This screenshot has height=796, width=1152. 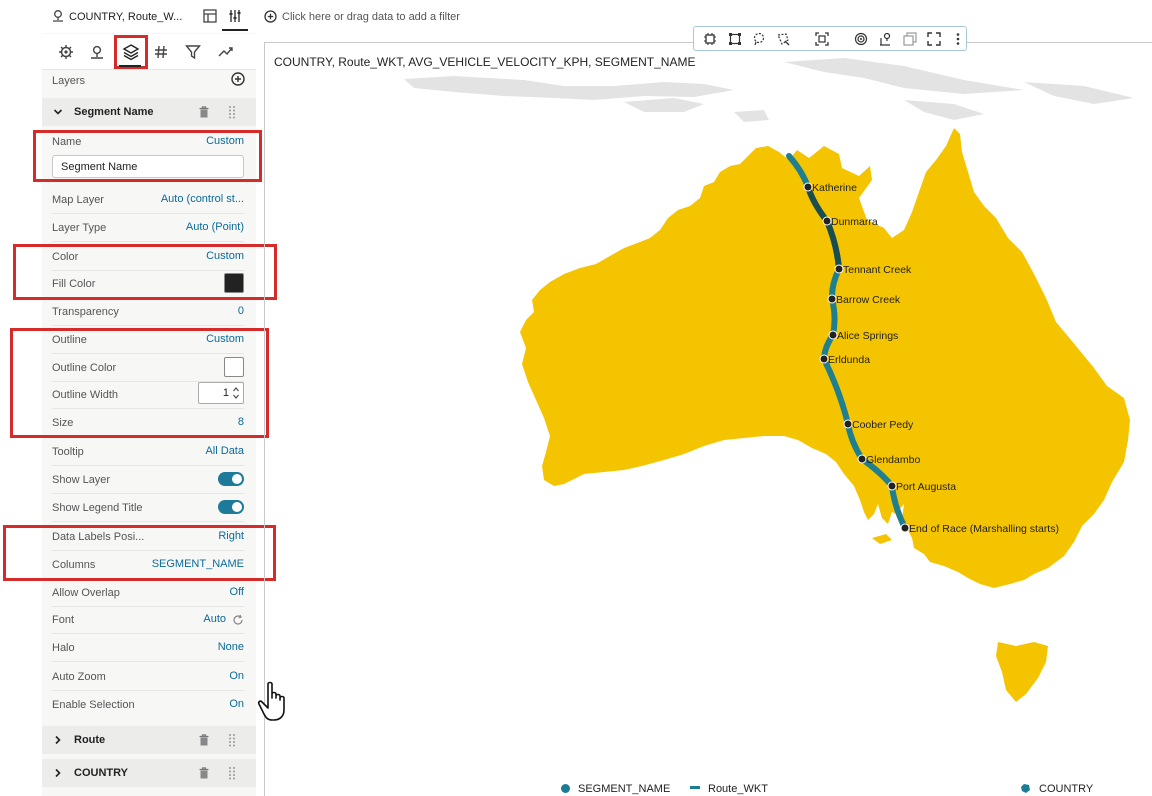 I want to click on reset-icon, so click(x=238, y=620).